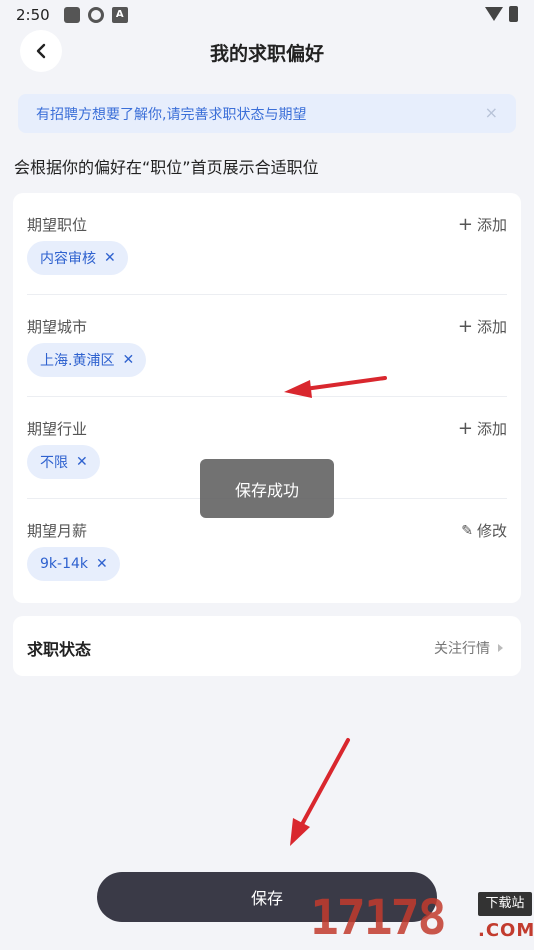 Image resolution: width=534 pixels, height=950 pixels. I want to click on tag-label: 上海.黄浦区, so click(77, 361).